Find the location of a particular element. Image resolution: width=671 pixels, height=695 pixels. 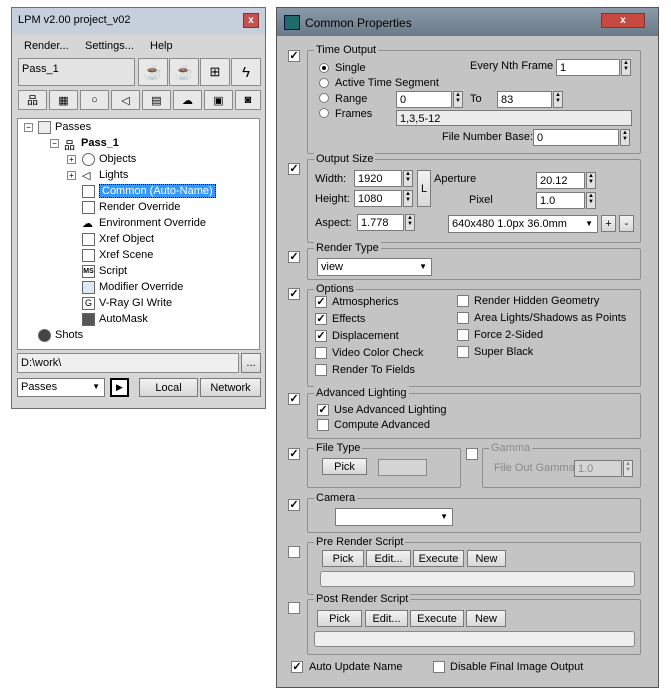

path-field: D:\work\ is located at coordinates (128, 363).